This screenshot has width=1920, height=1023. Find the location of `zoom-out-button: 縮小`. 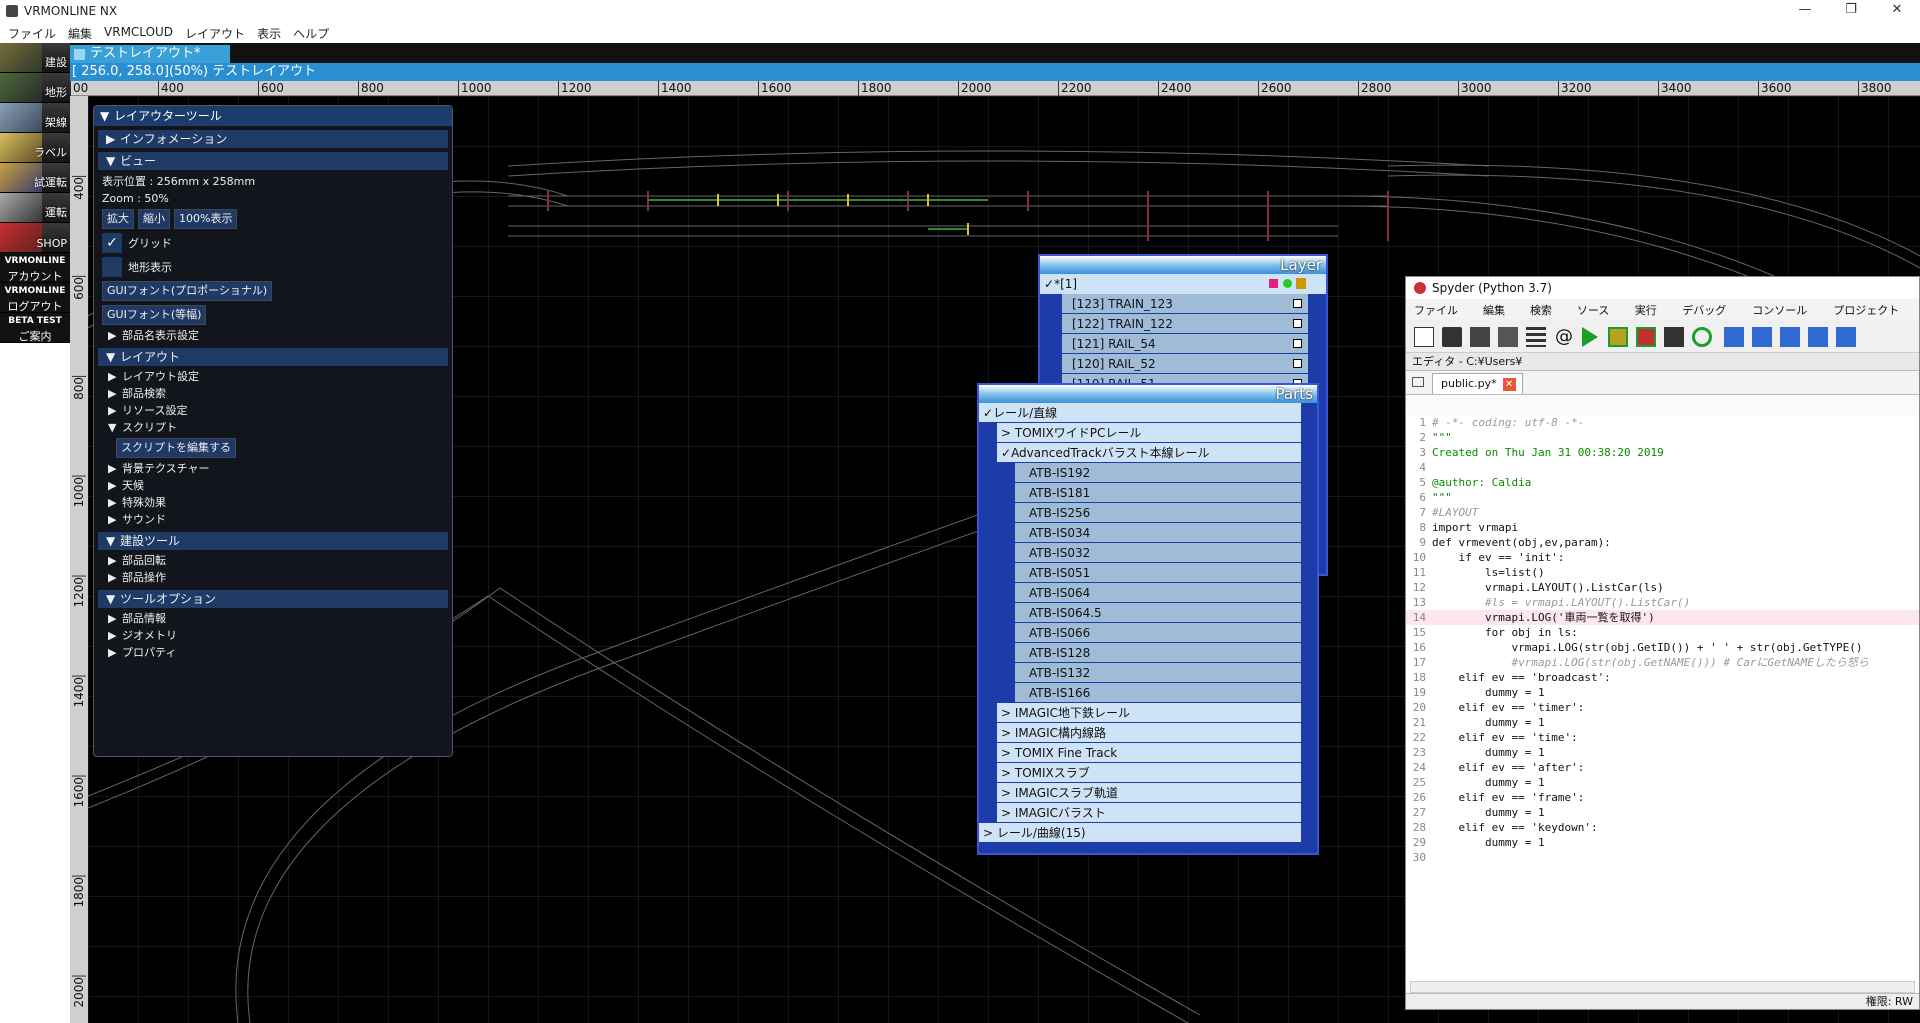

zoom-out-button: 縮小 is located at coordinates (154, 219).